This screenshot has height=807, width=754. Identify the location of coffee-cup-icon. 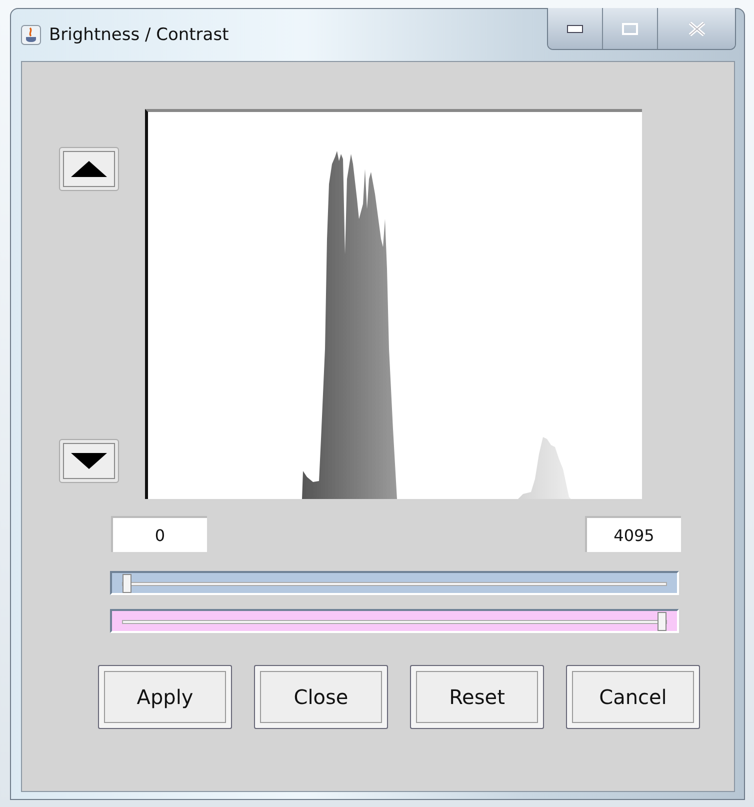
(31, 35).